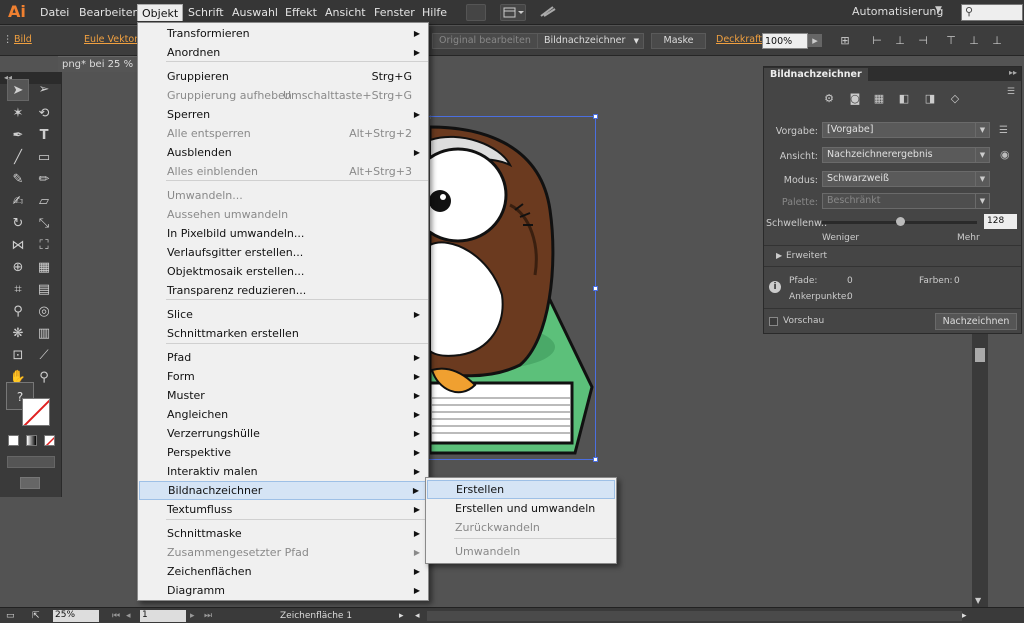  Describe the element at coordinates (521, 508) in the screenshot. I see `submenu-item-erstellen-und-umwandeln: Erstellen und umwandeln` at that location.